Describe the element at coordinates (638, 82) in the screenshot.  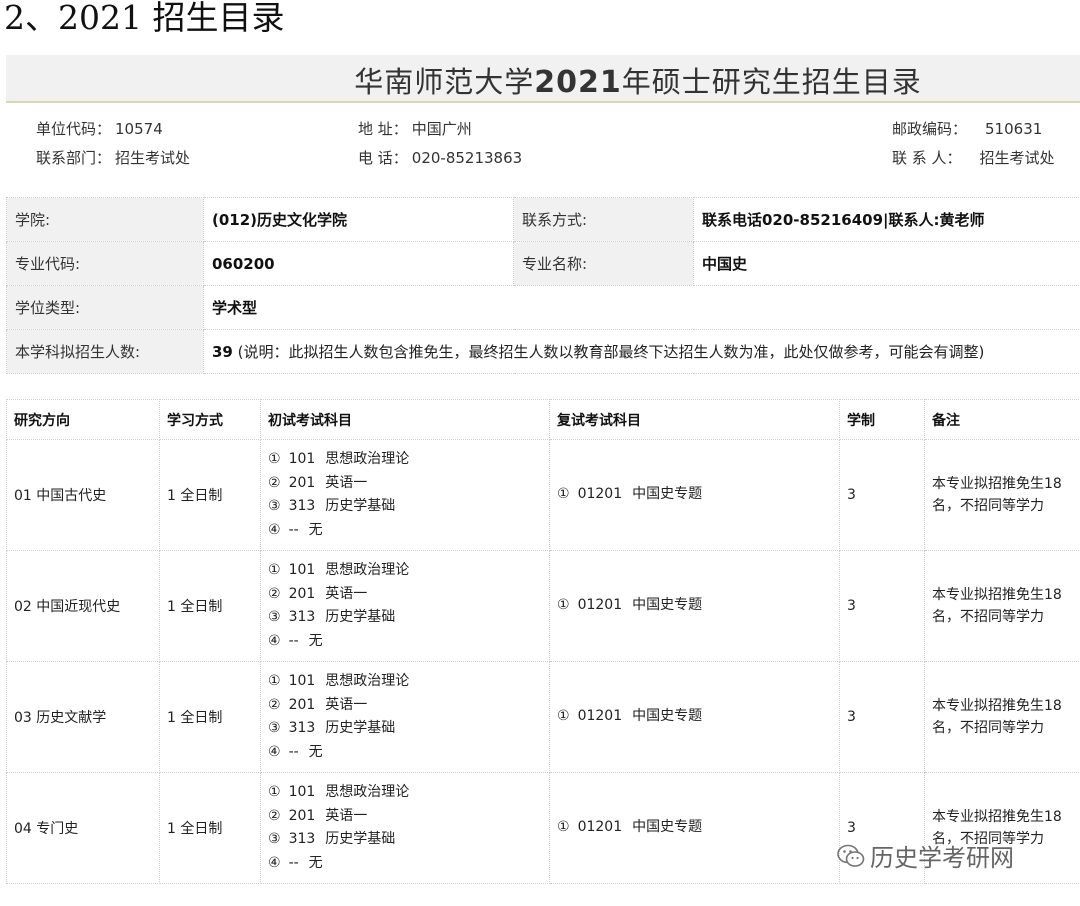
I see `catalog-title: 华南师范大学2021年硕士研究生招生目录` at that location.